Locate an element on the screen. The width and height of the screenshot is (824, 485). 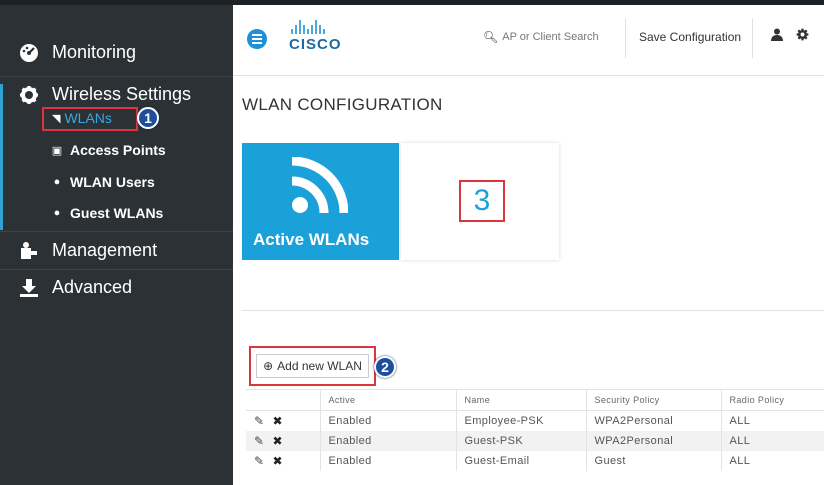
plus-circle-icon: ⊕ is located at coordinates (268, 366).